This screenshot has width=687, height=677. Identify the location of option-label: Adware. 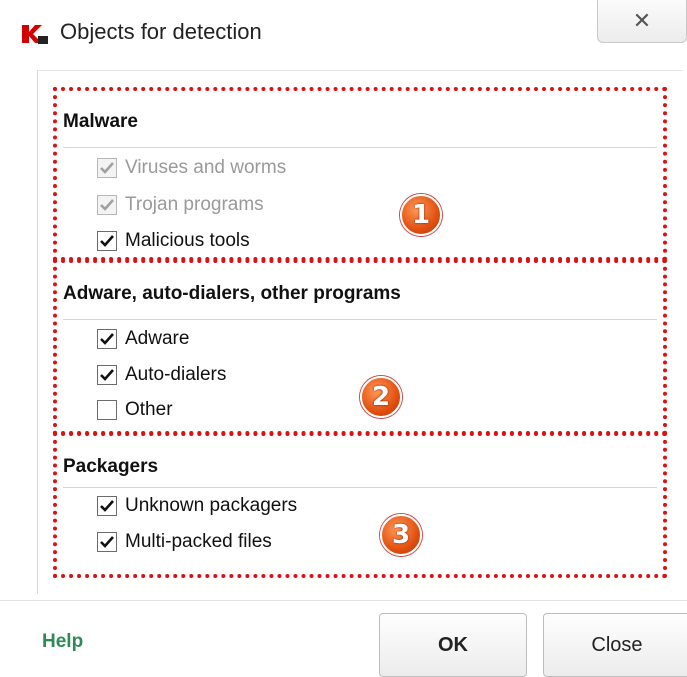
(157, 338).